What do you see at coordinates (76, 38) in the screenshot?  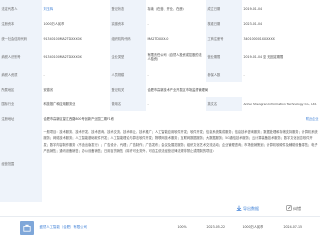 I see `credit-code-value: 91340100MA2TDXXX0X` at bounding box center [76, 38].